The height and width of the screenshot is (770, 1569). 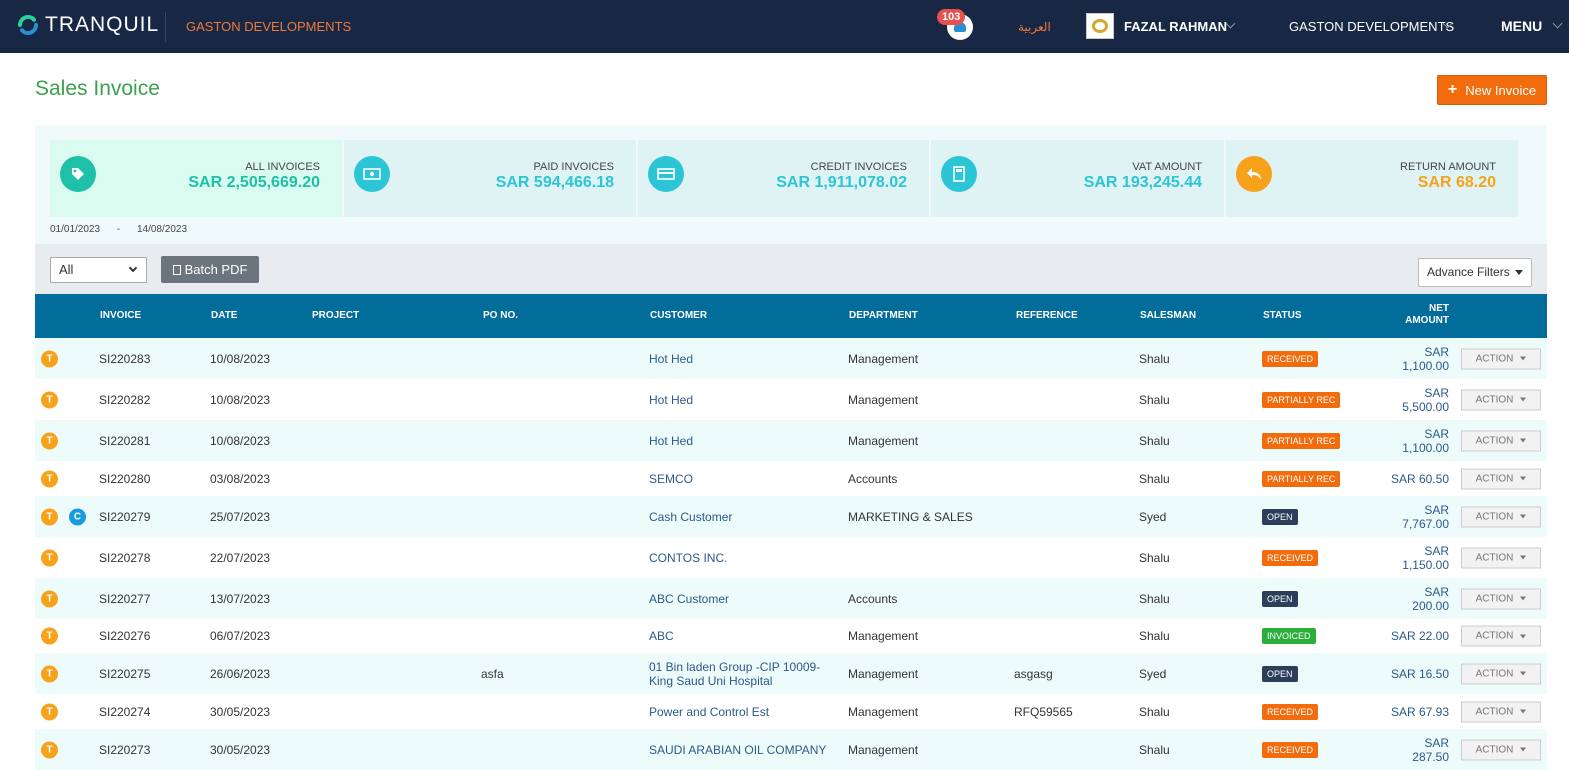 What do you see at coordinates (124, 712) in the screenshot?
I see `invoice-number-link: SI220274` at bounding box center [124, 712].